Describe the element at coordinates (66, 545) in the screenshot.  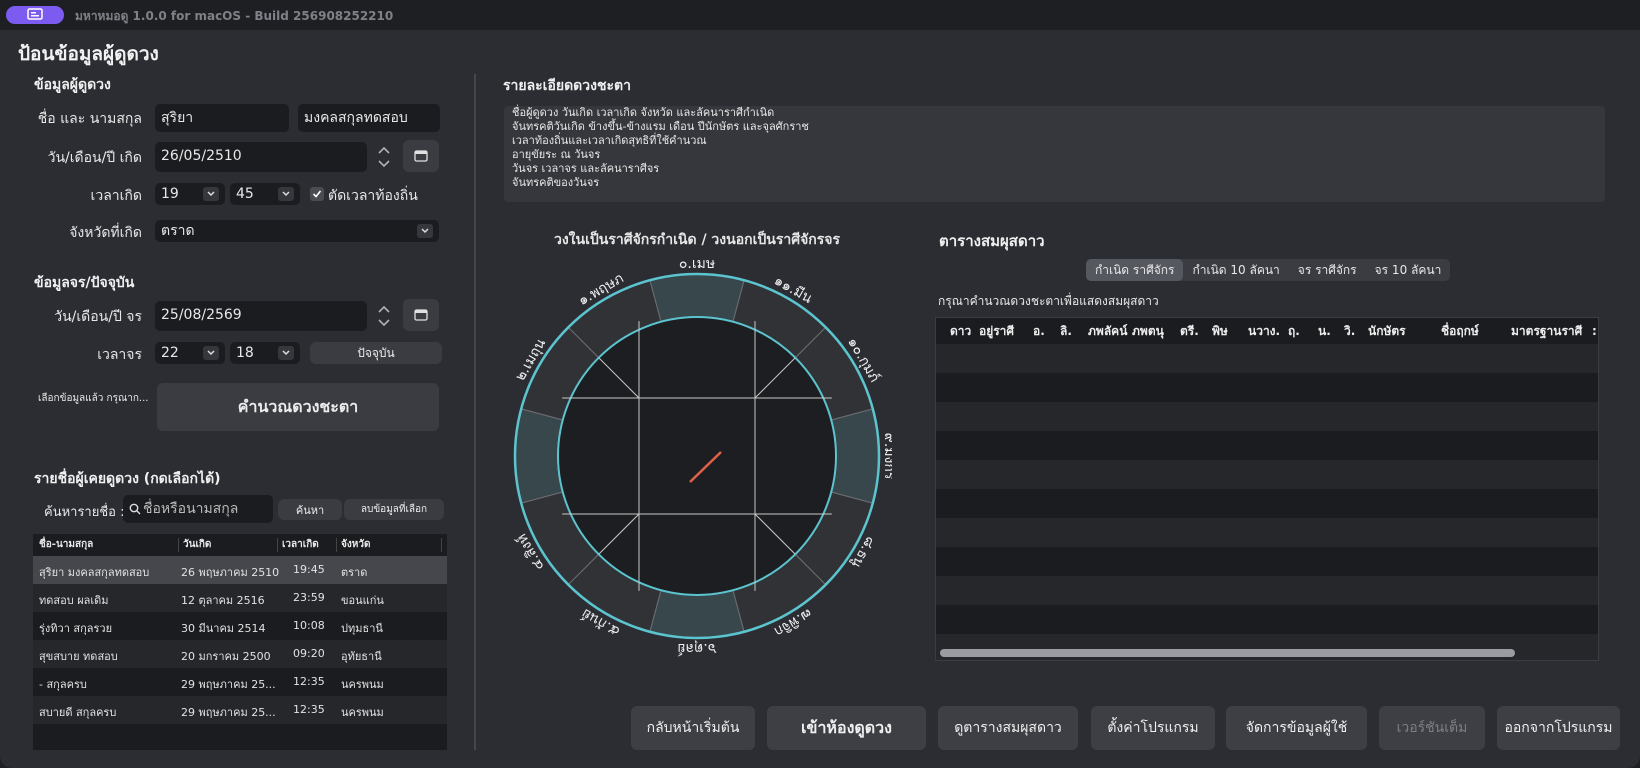
I see `history-col-name: ชื่อ-นามสกุล` at that location.